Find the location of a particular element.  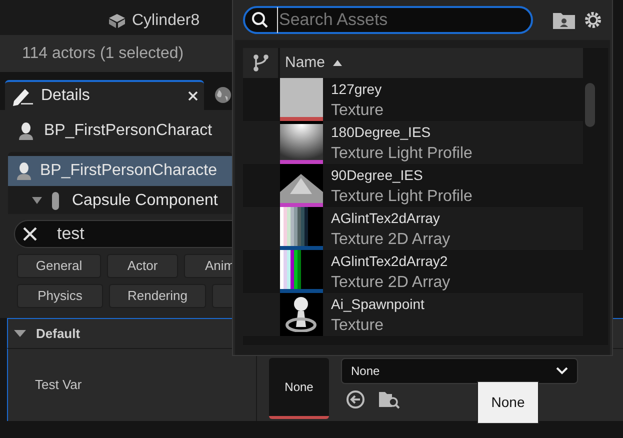

globe-icon is located at coordinates (223, 95).